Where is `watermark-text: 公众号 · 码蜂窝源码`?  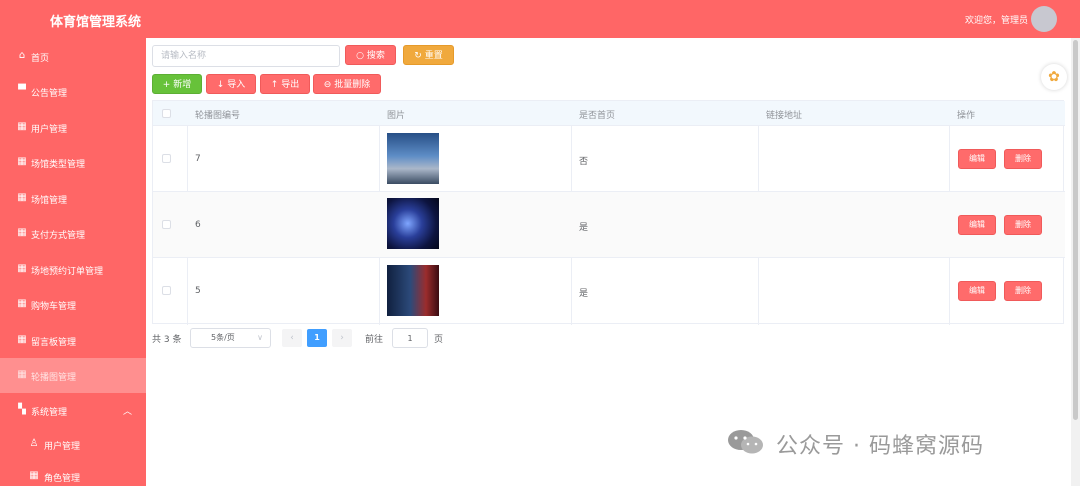 watermark-text: 公众号 · 码蜂窝源码 is located at coordinates (880, 446).